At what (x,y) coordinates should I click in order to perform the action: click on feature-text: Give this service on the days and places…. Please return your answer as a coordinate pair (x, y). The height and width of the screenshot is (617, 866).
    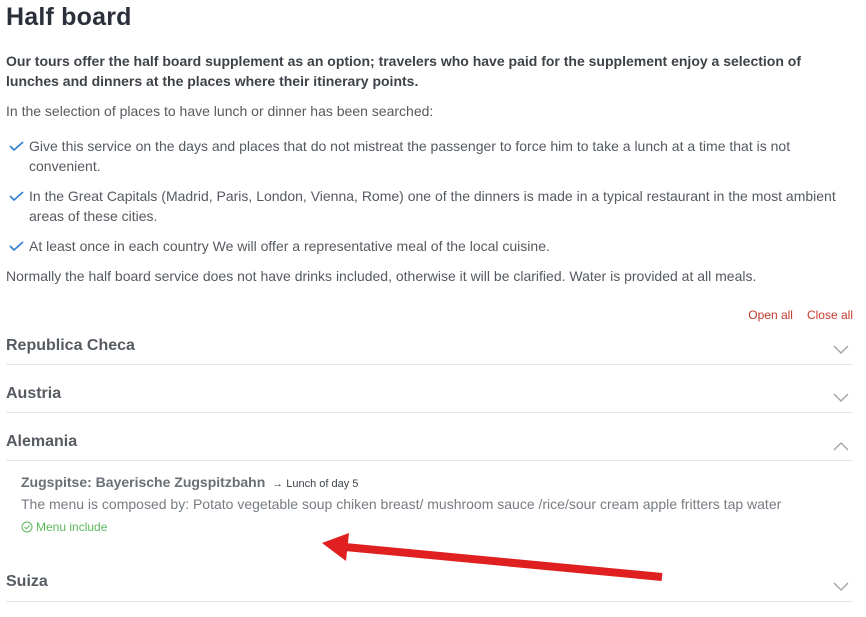
    Looking at the image, I should click on (410, 156).